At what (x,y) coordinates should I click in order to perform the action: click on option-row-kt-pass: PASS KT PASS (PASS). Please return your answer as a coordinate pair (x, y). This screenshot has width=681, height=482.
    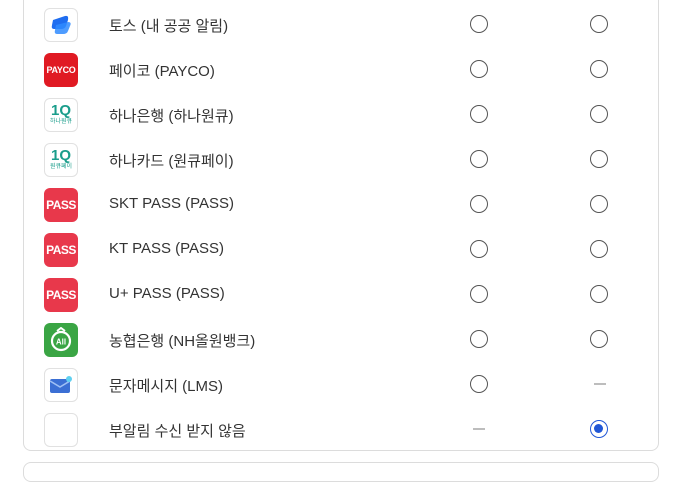
    Looking at the image, I should click on (340, 250).